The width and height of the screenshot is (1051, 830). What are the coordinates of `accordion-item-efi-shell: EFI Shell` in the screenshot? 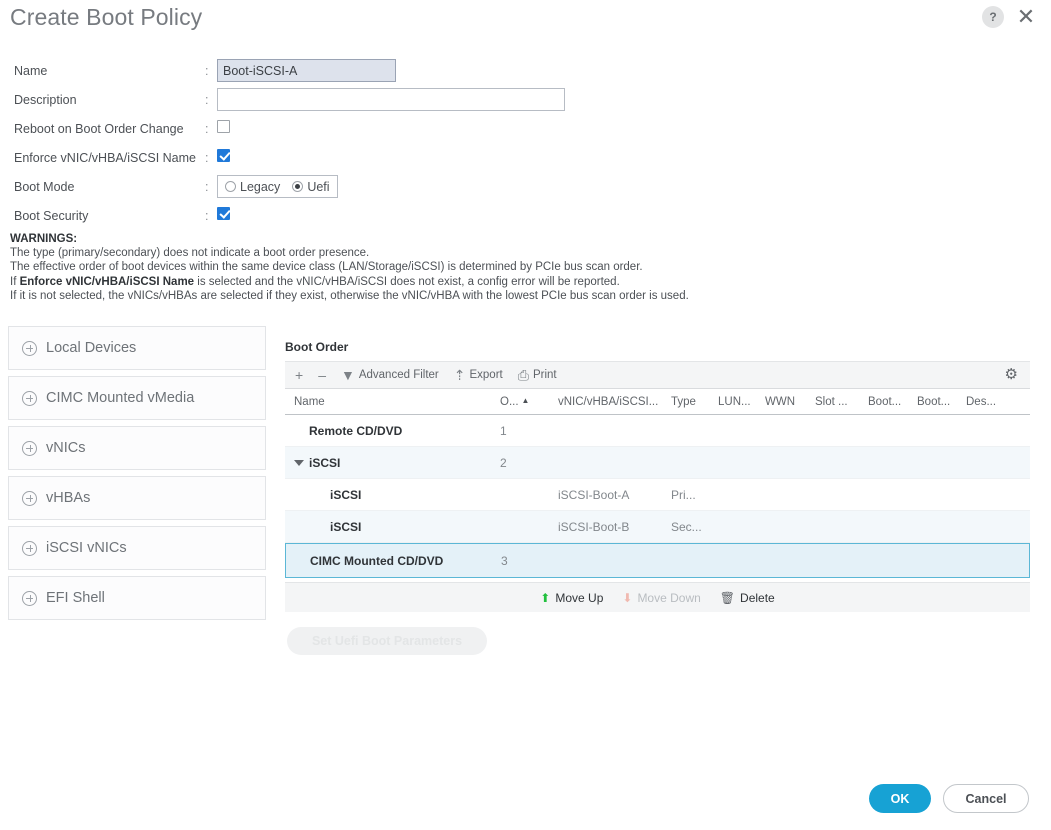 It's located at (137, 598).